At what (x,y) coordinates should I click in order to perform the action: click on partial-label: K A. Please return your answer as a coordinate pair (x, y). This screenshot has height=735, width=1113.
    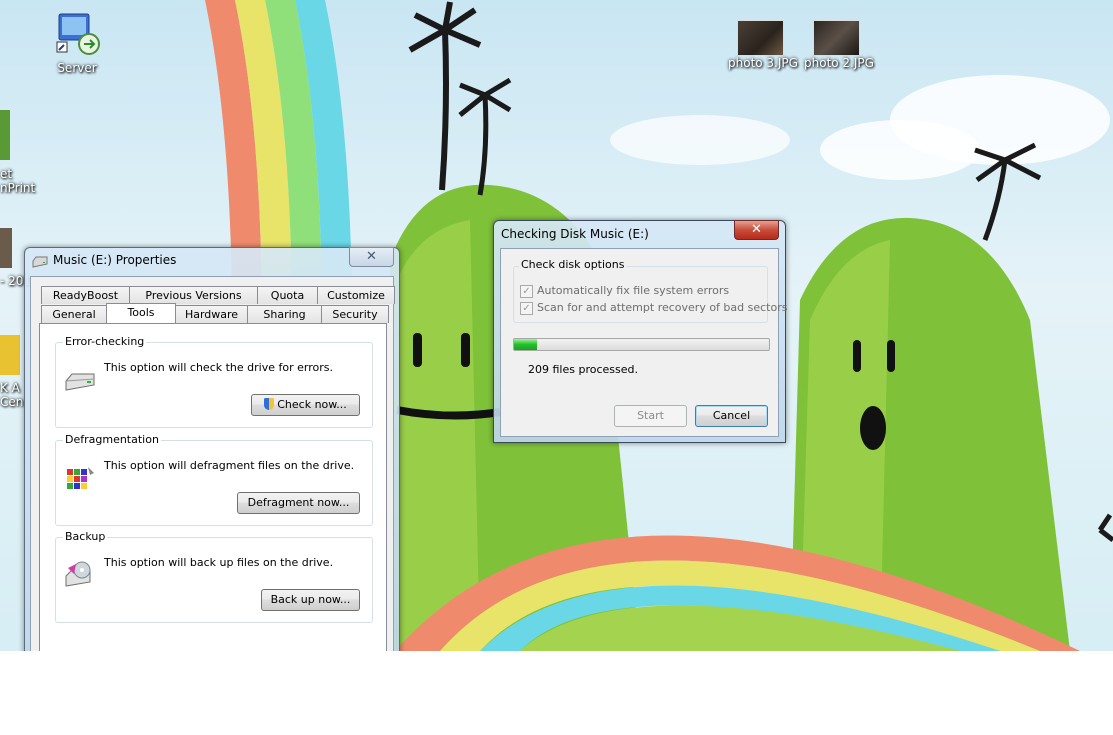
    Looking at the image, I should click on (10, 388).